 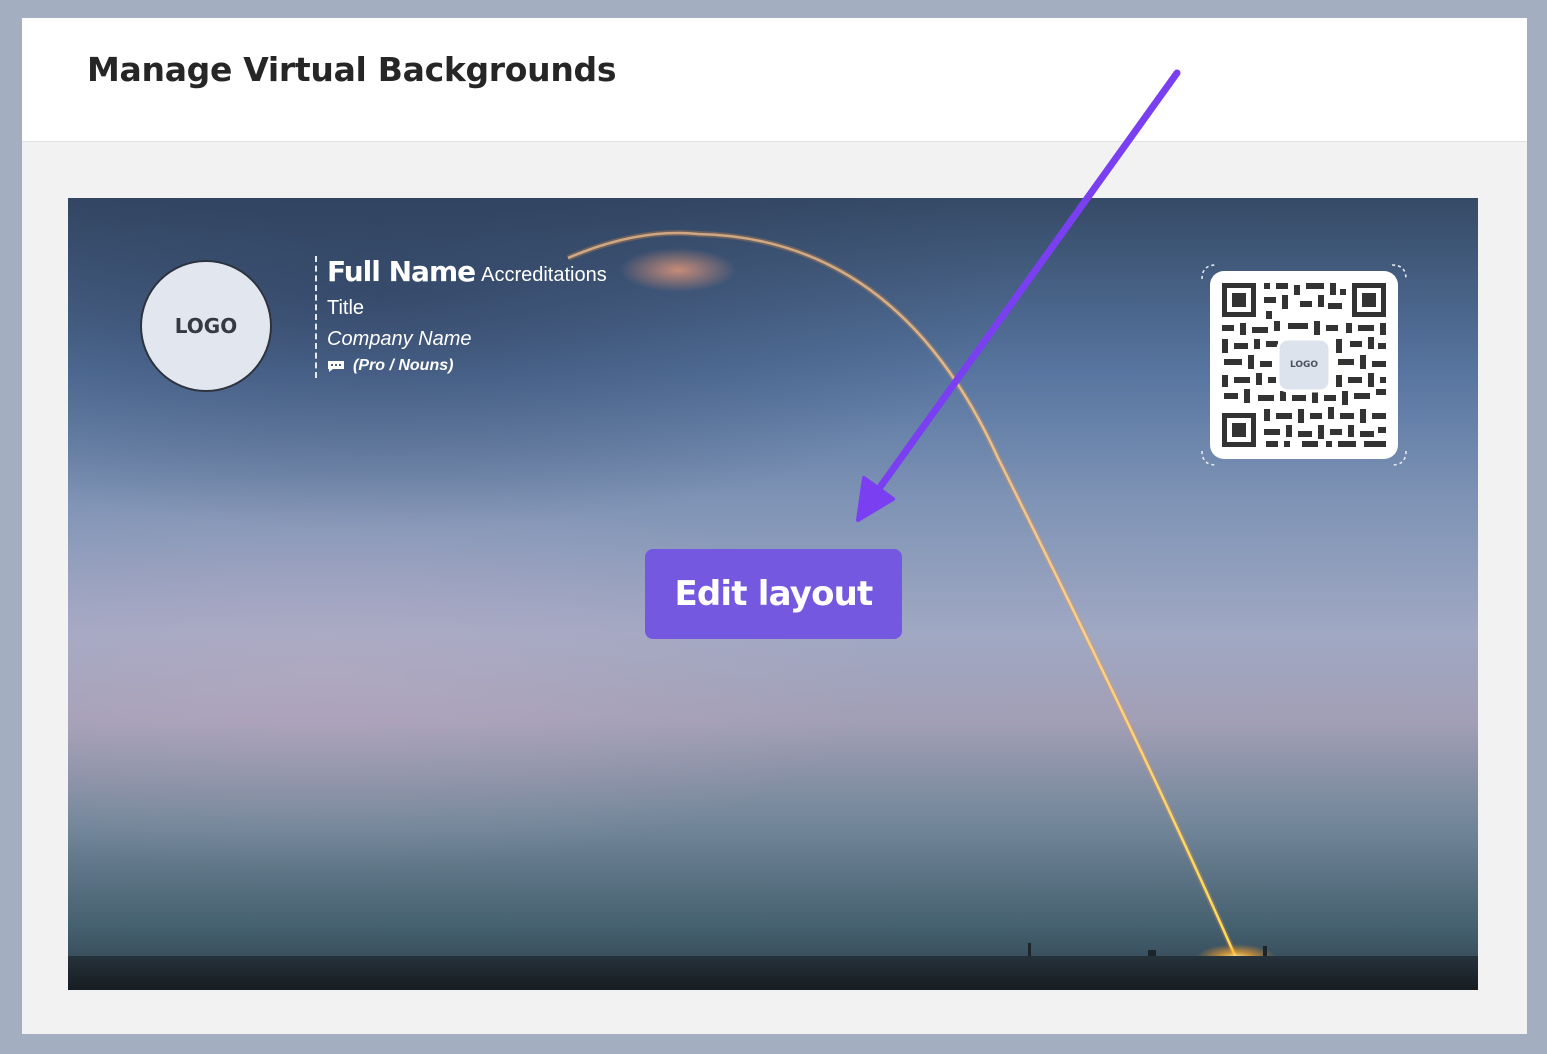 I want to click on logo-placeholder: LOGO, so click(x=206, y=326).